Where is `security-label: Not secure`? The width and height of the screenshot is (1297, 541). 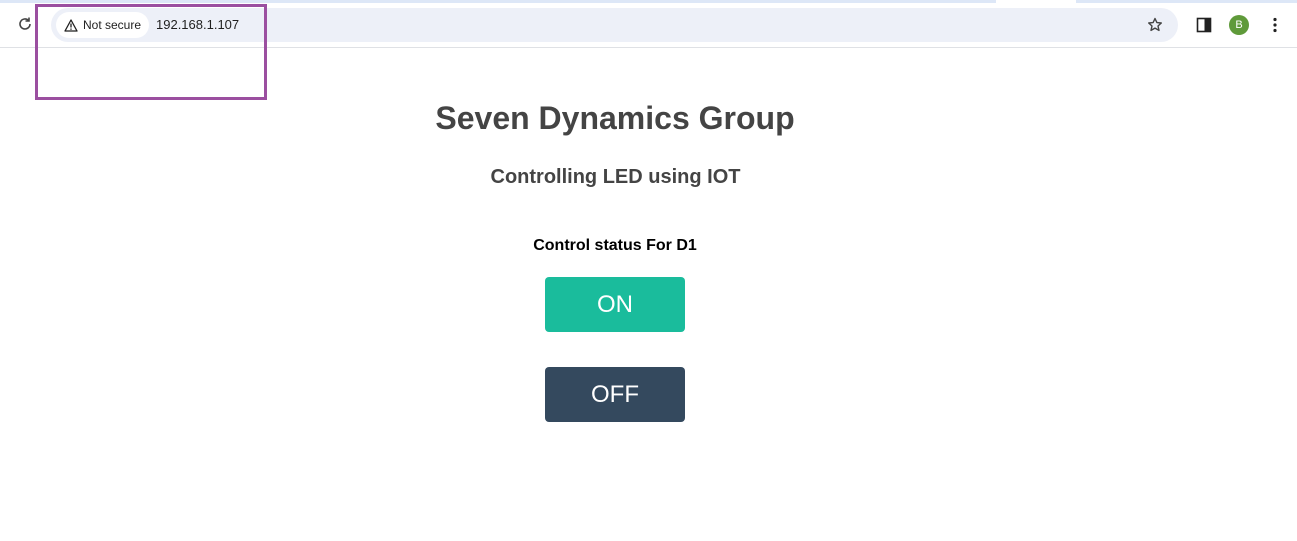
security-label: Not secure is located at coordinates (112, 25).